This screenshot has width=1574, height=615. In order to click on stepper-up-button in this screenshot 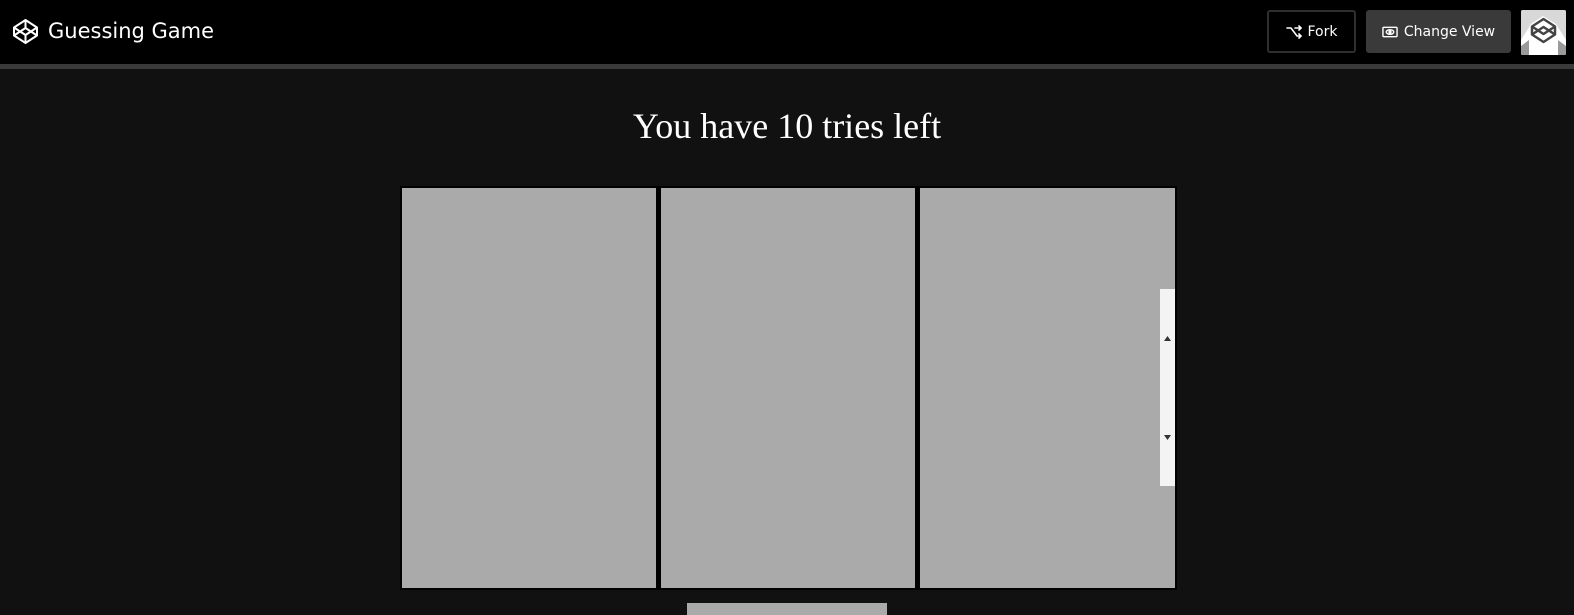, I will do `click(1167, 338)`.